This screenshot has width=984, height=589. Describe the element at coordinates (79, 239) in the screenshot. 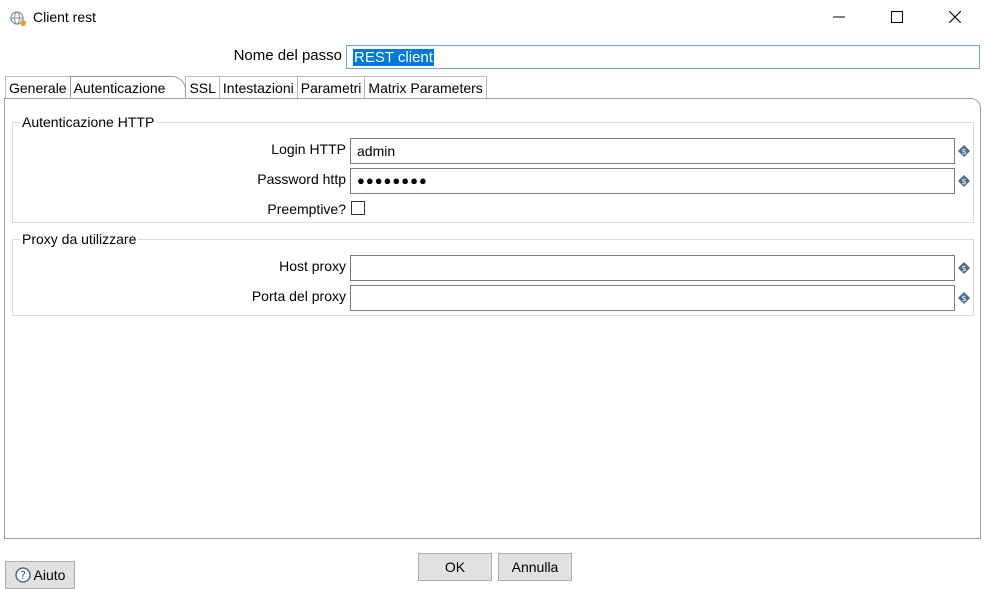

I see `proxy-group-title: Proxy da utilizzare` at that location.